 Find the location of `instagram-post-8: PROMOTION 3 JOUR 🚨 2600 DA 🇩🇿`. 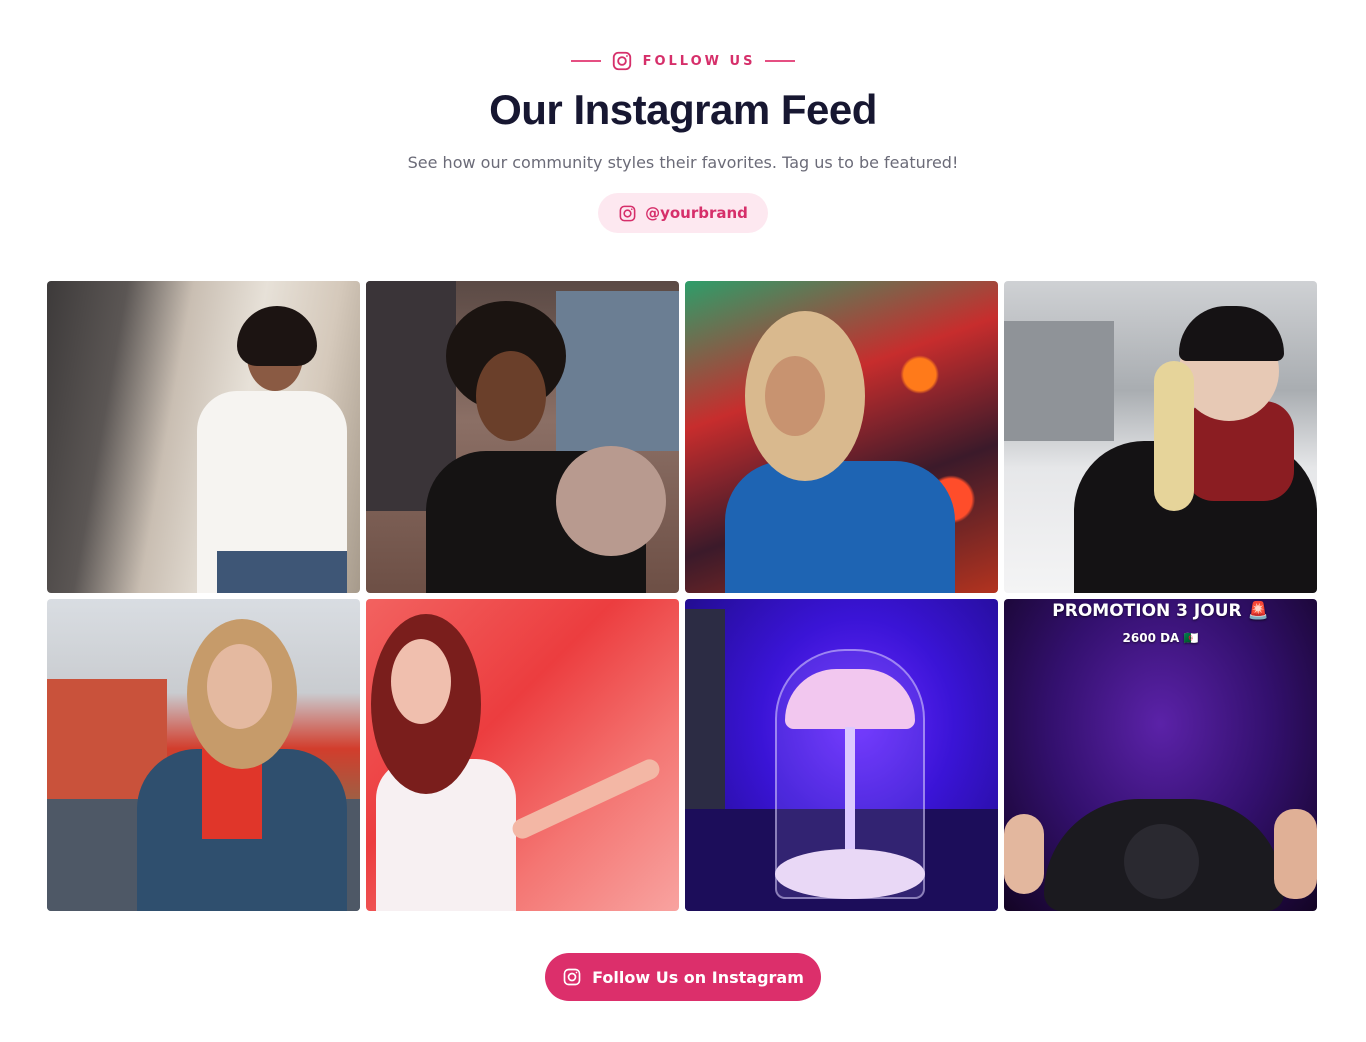

instagram-post-8: PROMOTION 3 JOUR 🚨 2600 DA 🇩🇿 is located at coordinates (1160, 755).